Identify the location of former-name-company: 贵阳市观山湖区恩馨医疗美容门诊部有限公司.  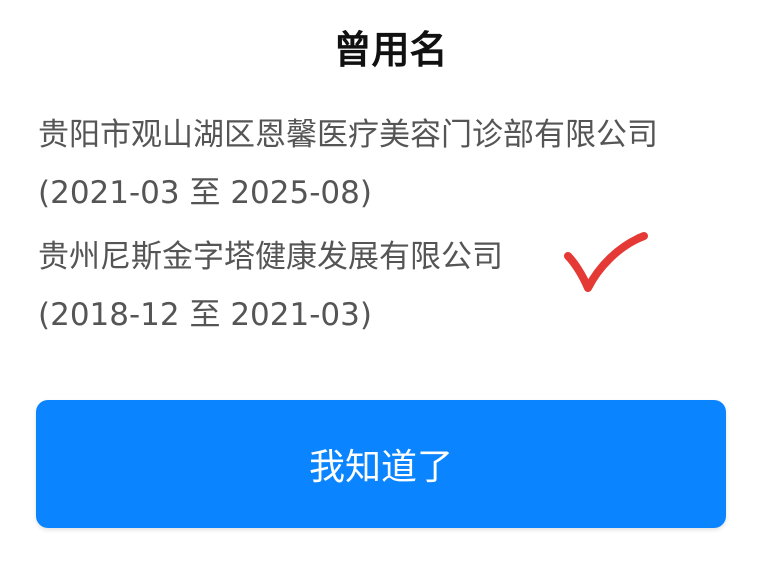
(348, 135).